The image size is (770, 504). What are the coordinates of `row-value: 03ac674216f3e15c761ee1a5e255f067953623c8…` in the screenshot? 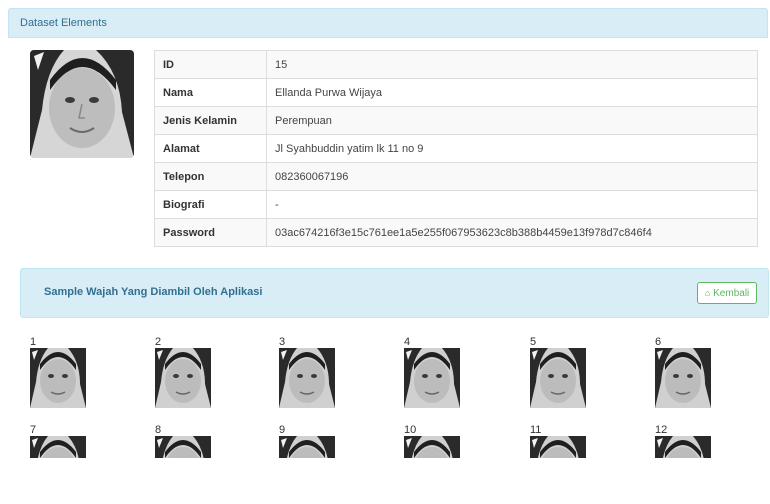 It's located at (512, 232).